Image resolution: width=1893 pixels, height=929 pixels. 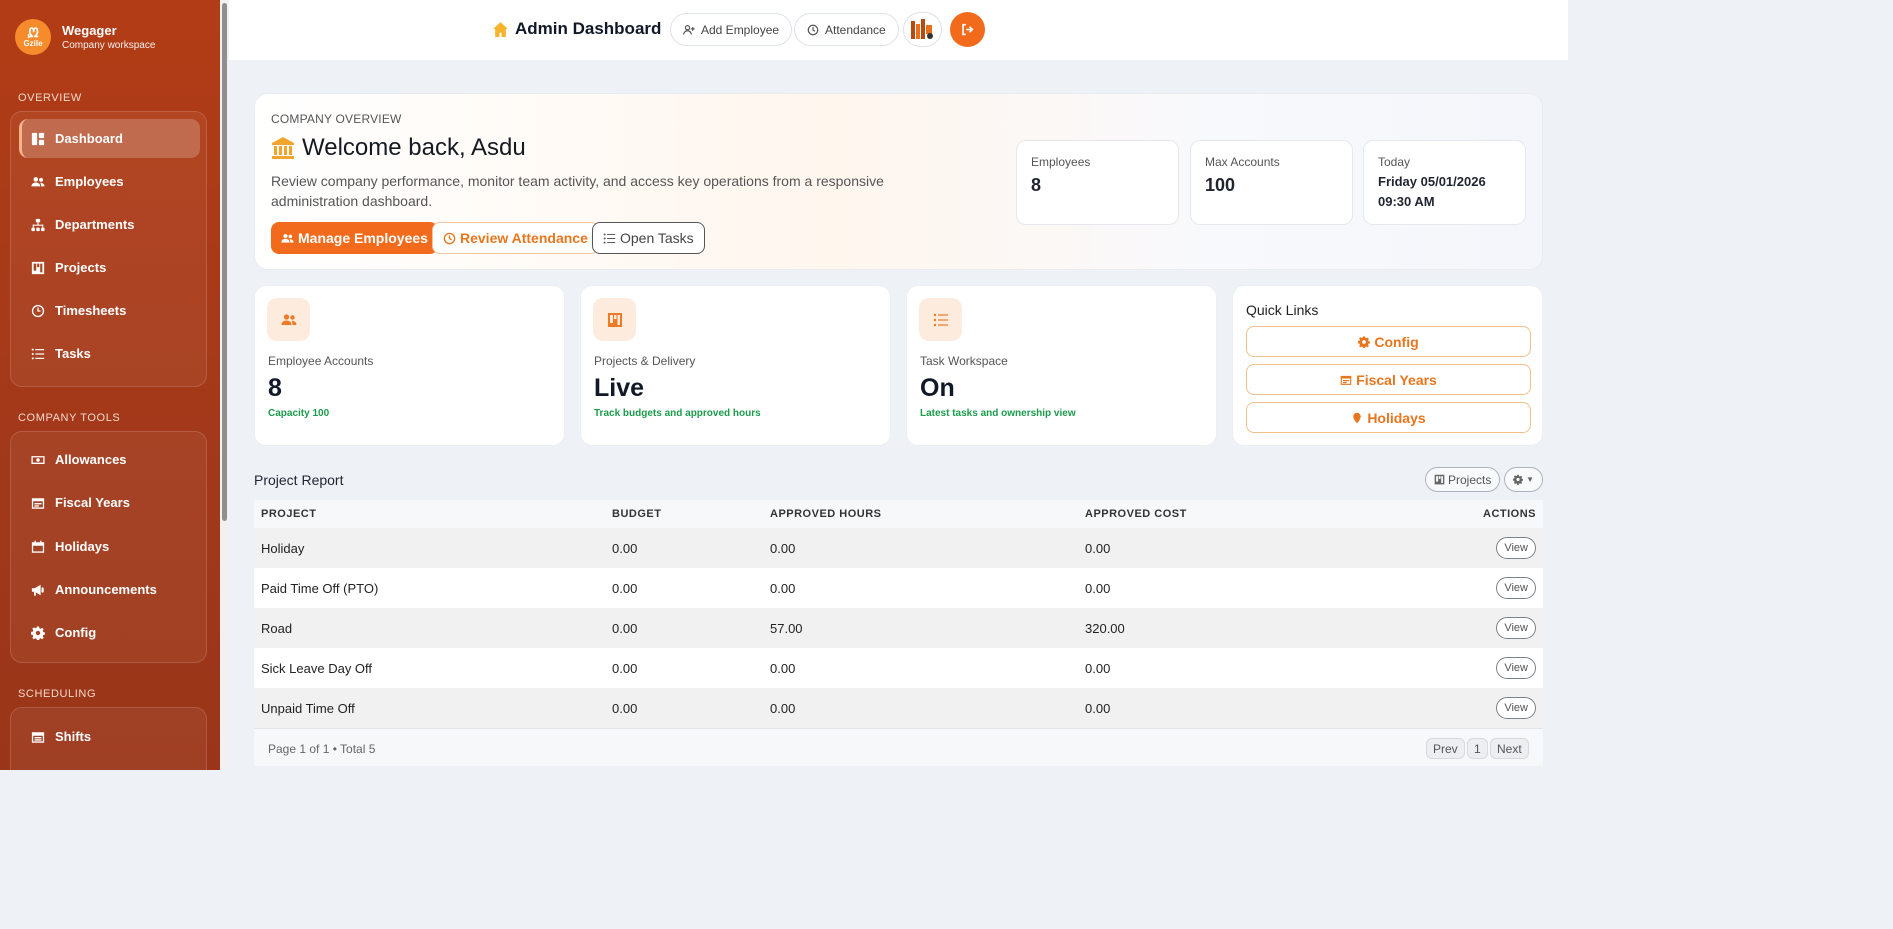 What do you see at coordinates (1388, 417) in the screenshot?
I see `quick-link-holidays: Holidays` at bounding box center [1388, 417].